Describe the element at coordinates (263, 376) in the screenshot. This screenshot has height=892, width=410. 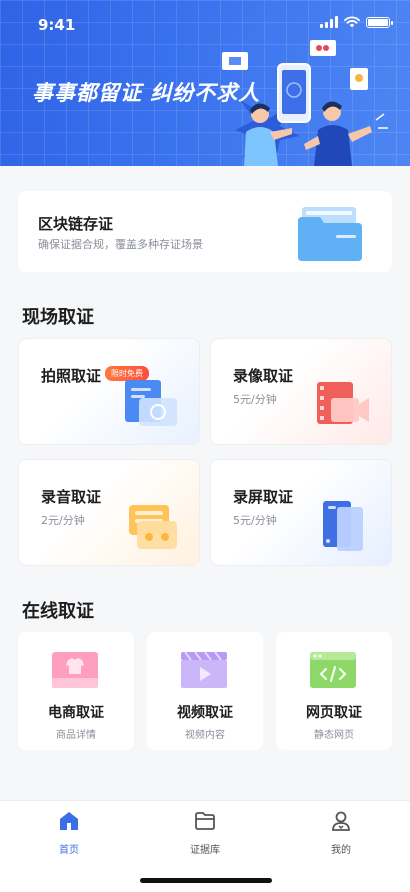
I see `video-evidence-label: 录像取证` at that location.